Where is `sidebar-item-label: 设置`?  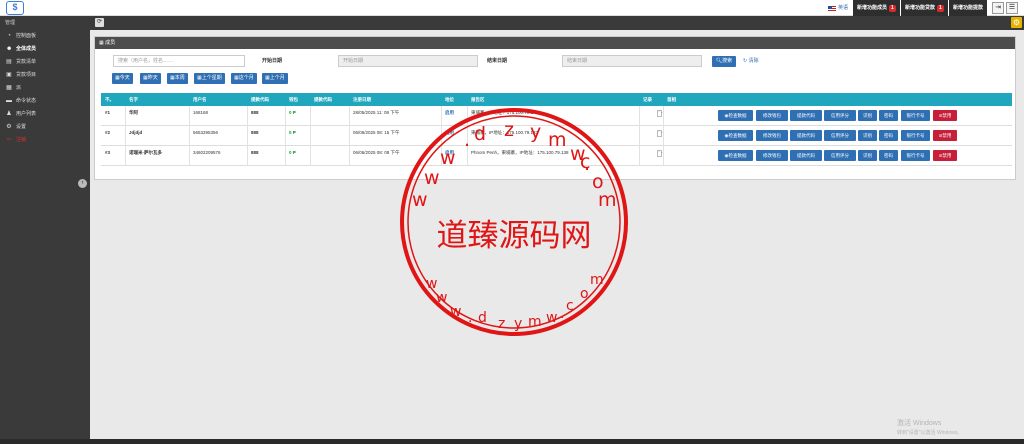
sidebar-item-label: 设置 is located at coordinates (21, 127).